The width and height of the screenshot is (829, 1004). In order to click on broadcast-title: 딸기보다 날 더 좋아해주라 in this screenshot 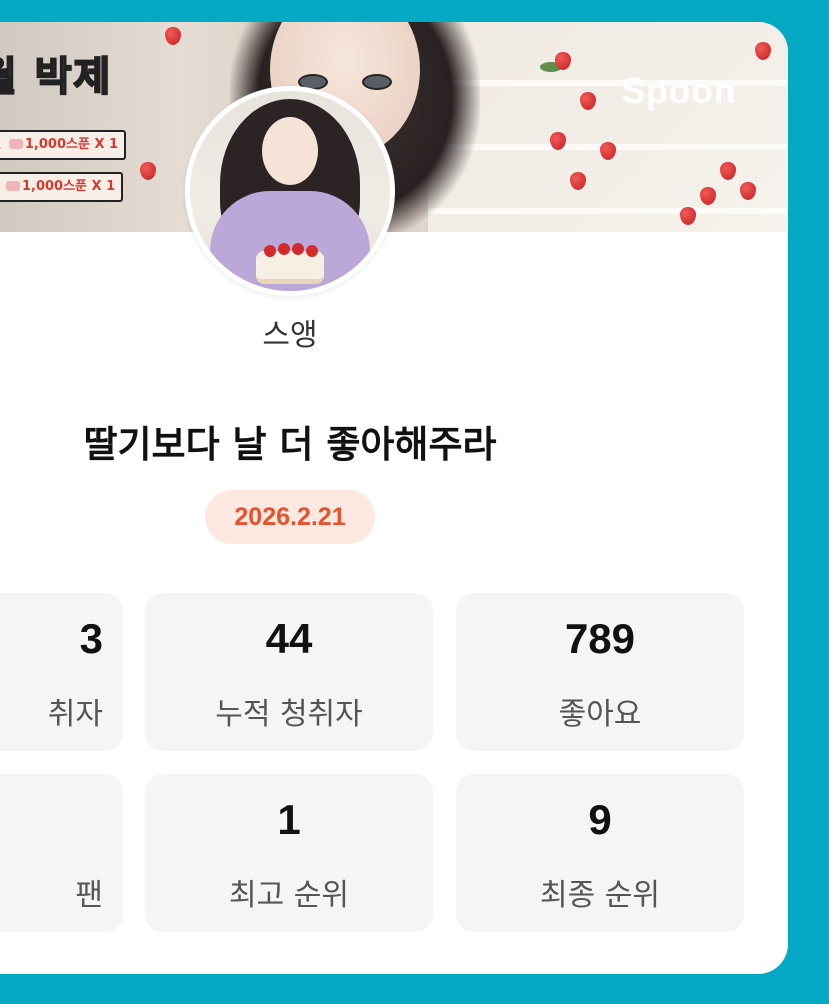, I will do `click(290, 444)`.